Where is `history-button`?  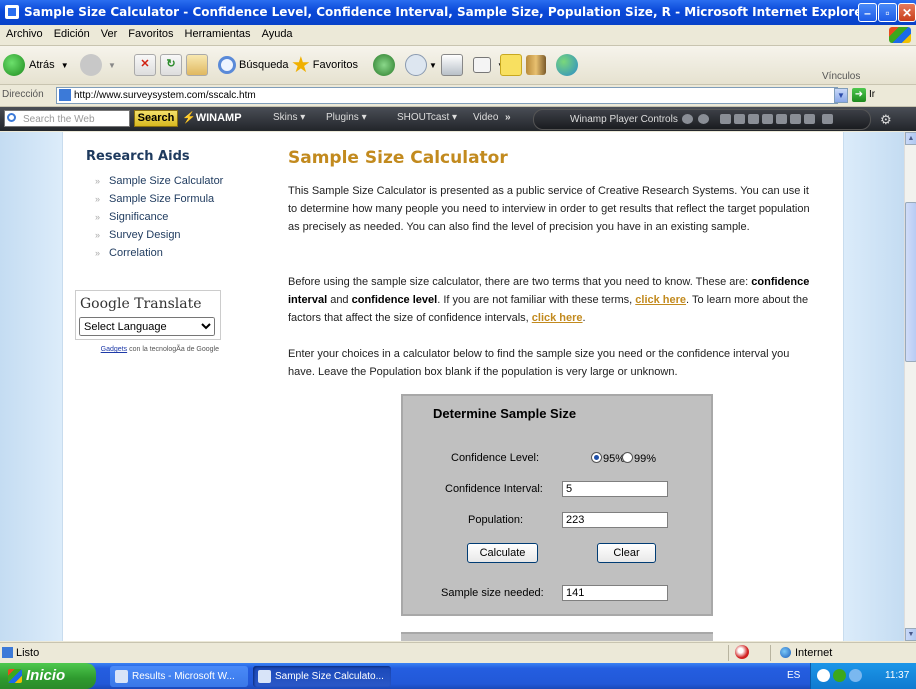
history-button is located at coordinates (384, 65).